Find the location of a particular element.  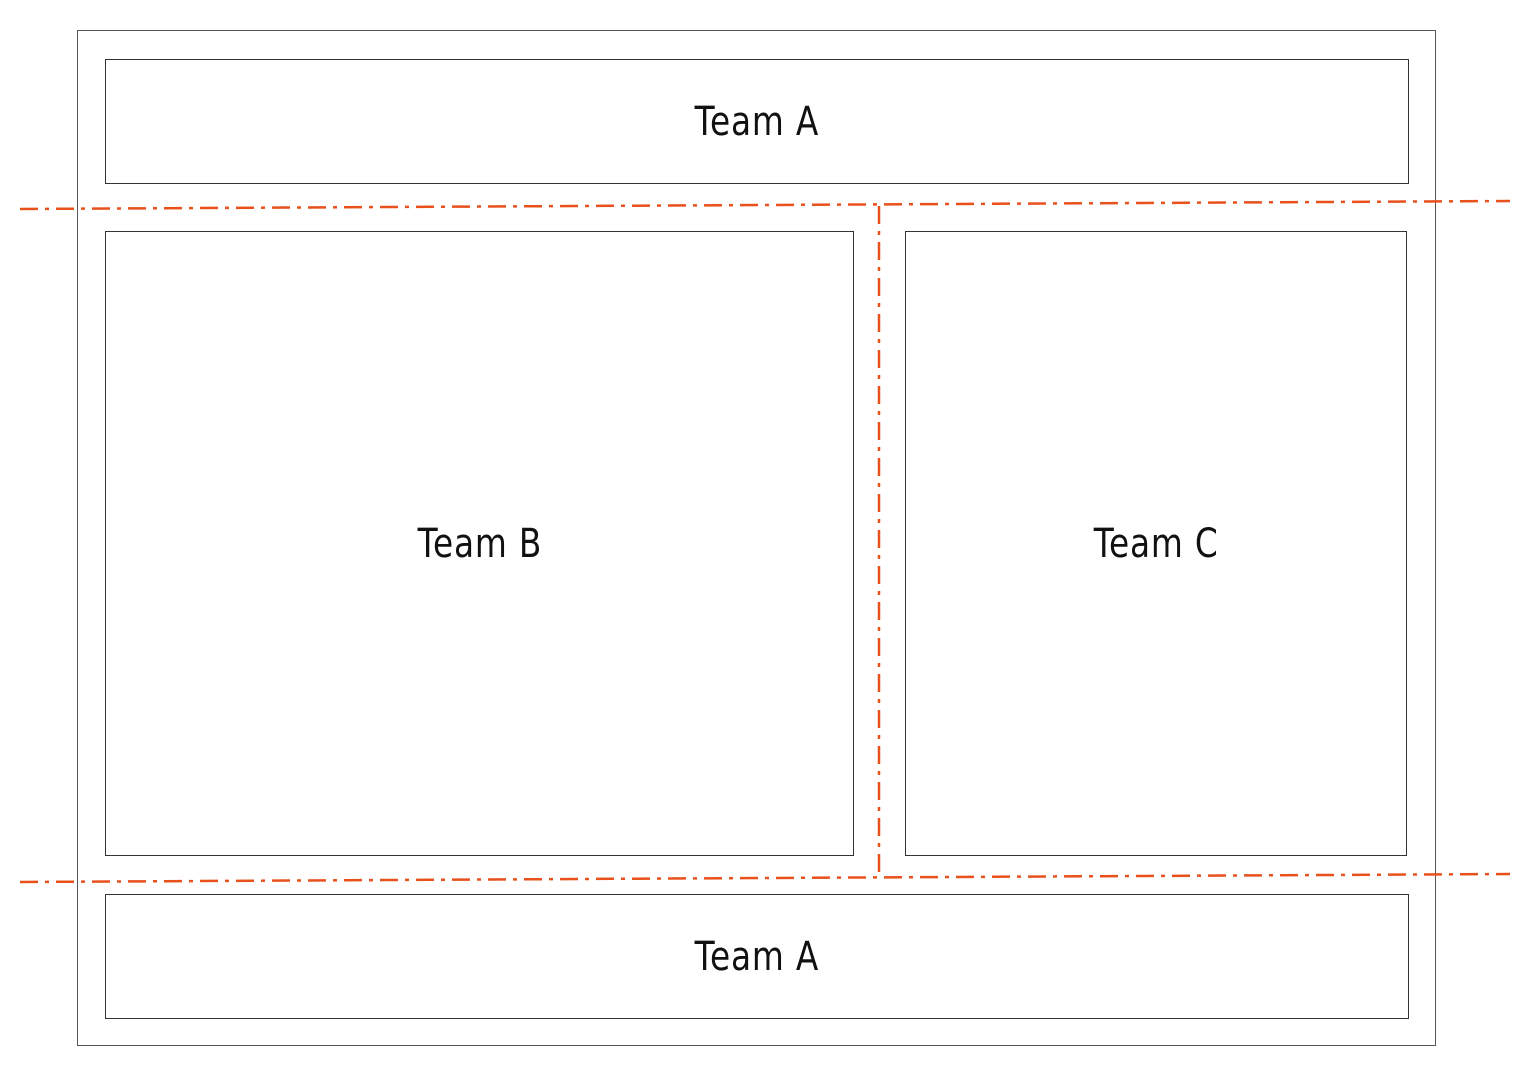

region-bottom-team-a: Team A is located at coordinates (757, 956).